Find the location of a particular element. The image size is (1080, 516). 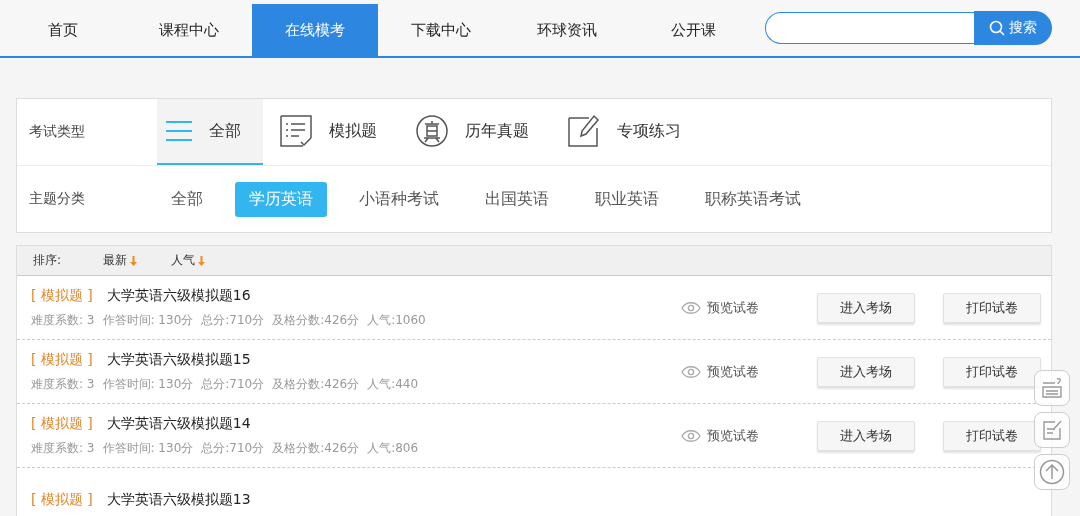

search-field is located at coordinates (869, 28).